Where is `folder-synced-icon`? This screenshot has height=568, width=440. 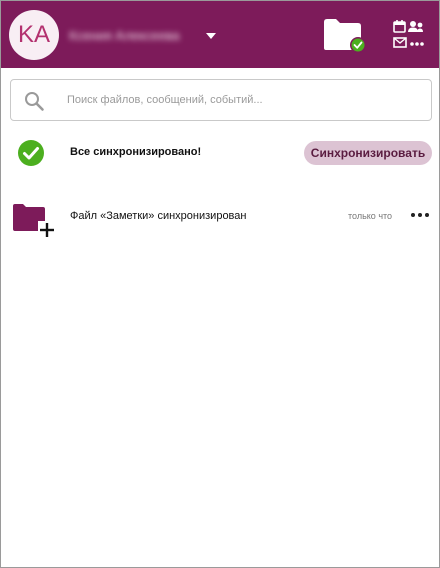
folder-synced-icon is located at coordinates (345, 35).